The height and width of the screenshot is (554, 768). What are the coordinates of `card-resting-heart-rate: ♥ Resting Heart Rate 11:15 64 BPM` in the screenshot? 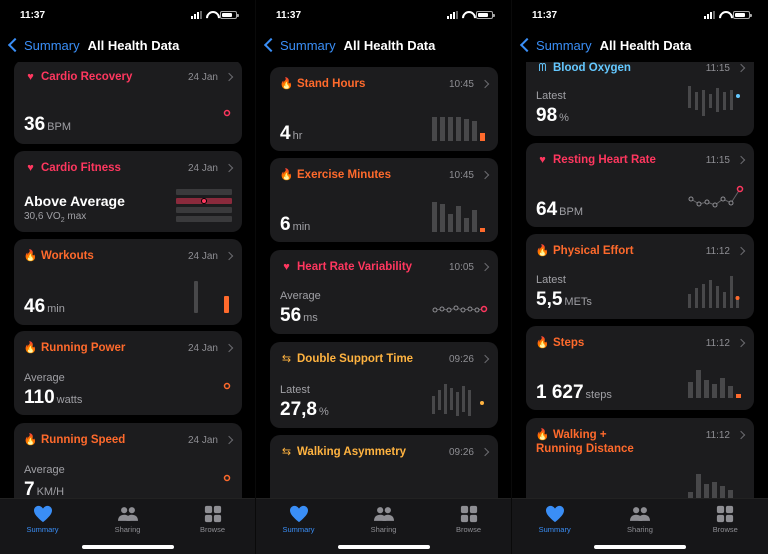 It's located at (640, 185).